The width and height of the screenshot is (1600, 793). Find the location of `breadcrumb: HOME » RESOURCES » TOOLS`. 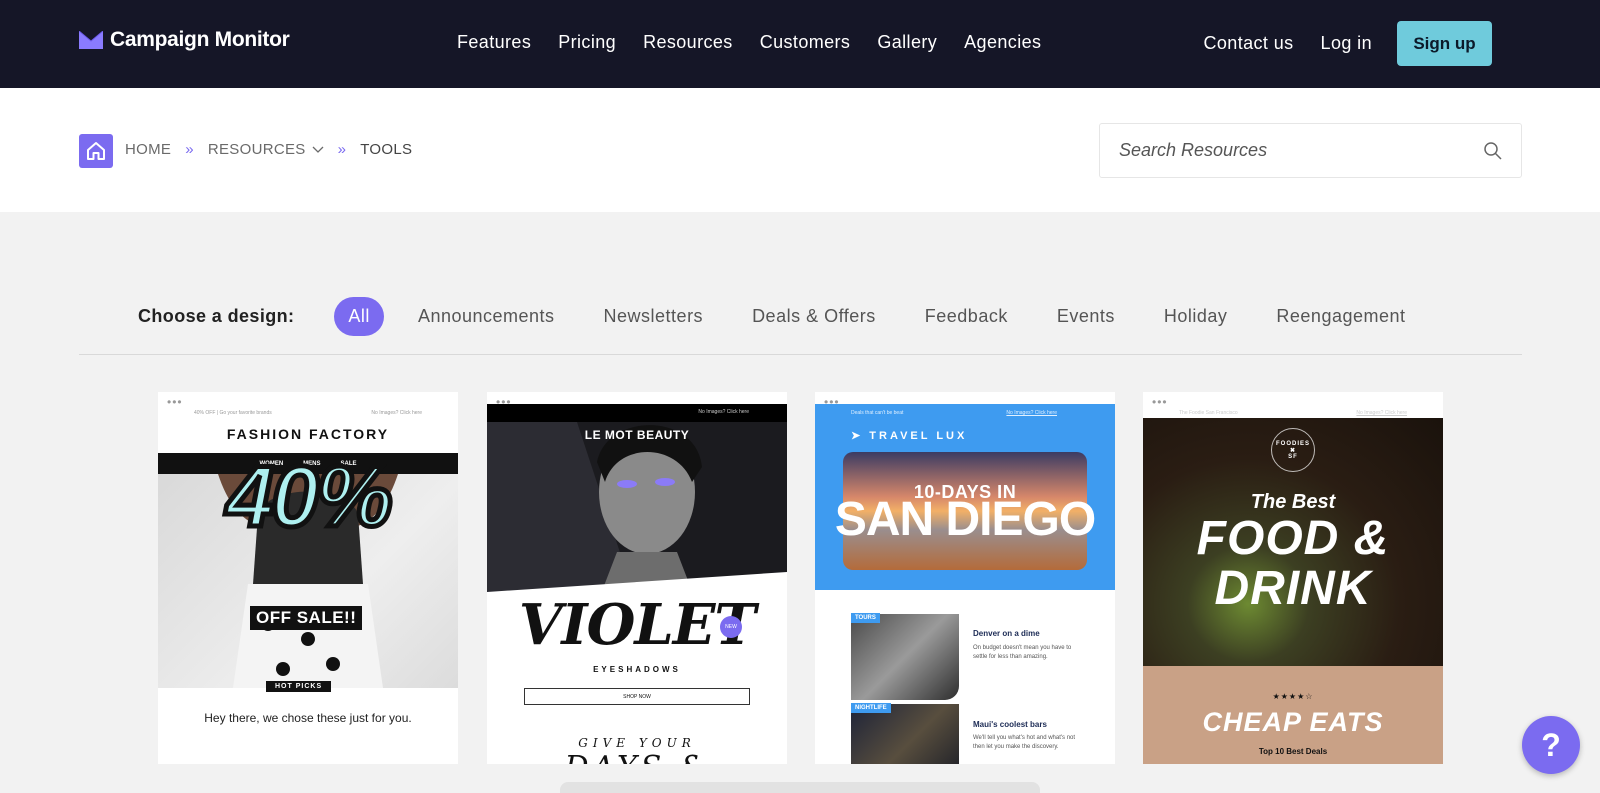

breadcrumb: HOME » RESOURCES » TOOLS is located at coordinates (268, 149).